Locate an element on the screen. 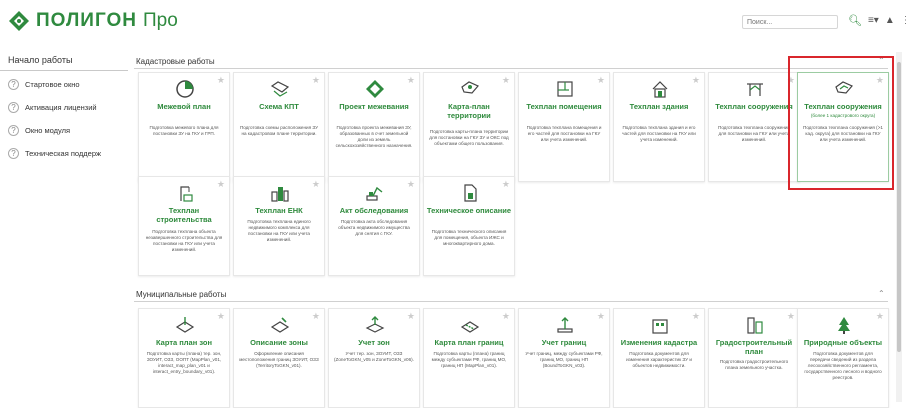  nature-icon is located at coordinates (844, 325).